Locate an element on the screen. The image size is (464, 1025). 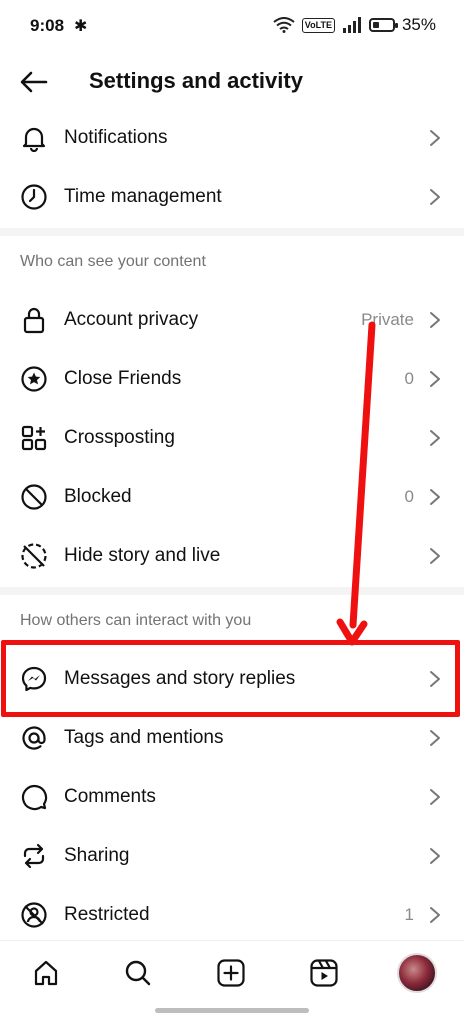
back-arrow-icon is located at coordinates (34, 82).